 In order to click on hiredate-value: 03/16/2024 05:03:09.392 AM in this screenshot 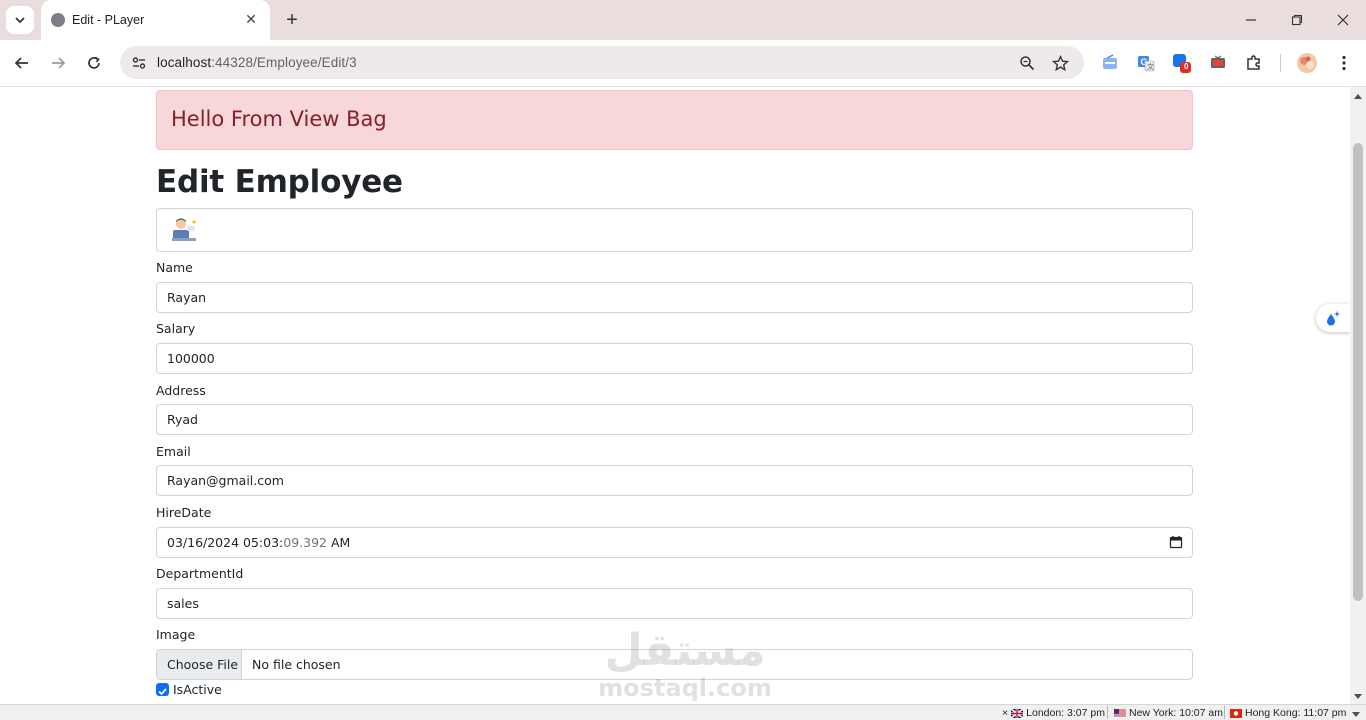, I will do `click(258, 542)`.